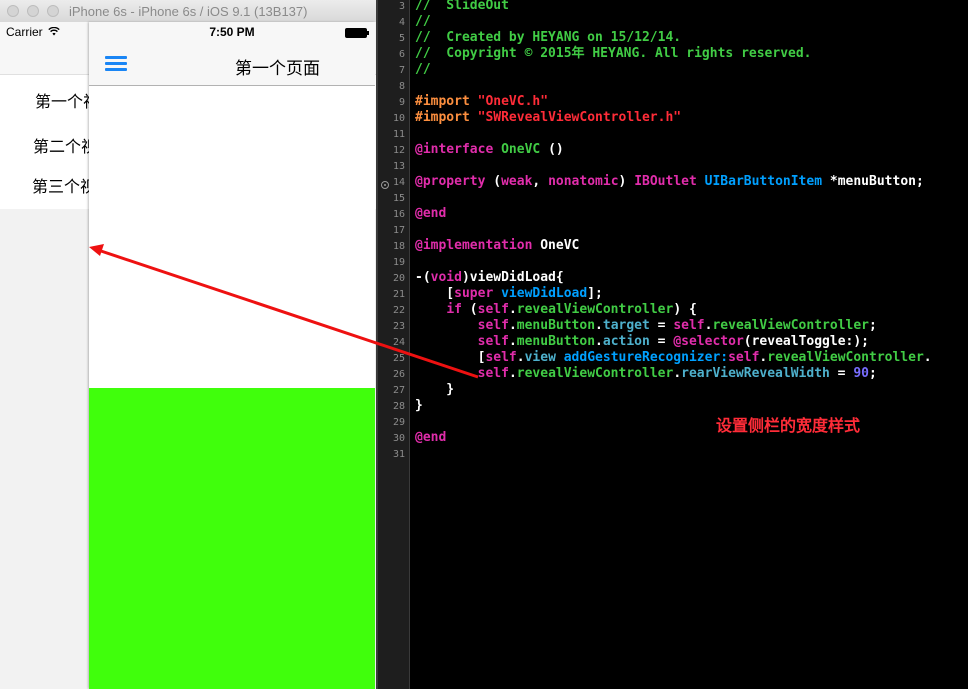  Describe the element at coordinates (626, 181) in the screenshot. I see `code-token: )` at that location.